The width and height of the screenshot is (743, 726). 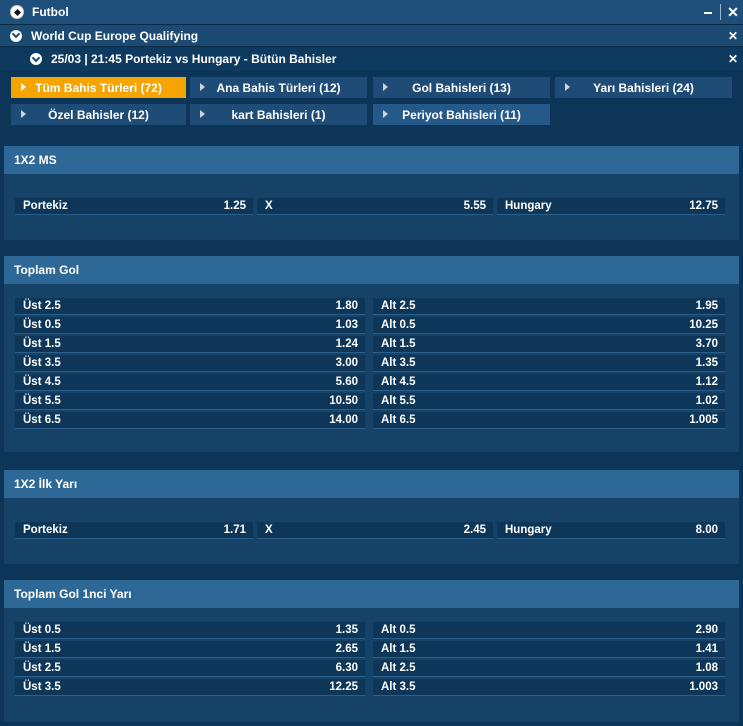 I want to click on tab-label: Yarı Bahisleri (24), so click(x=643, y=87).